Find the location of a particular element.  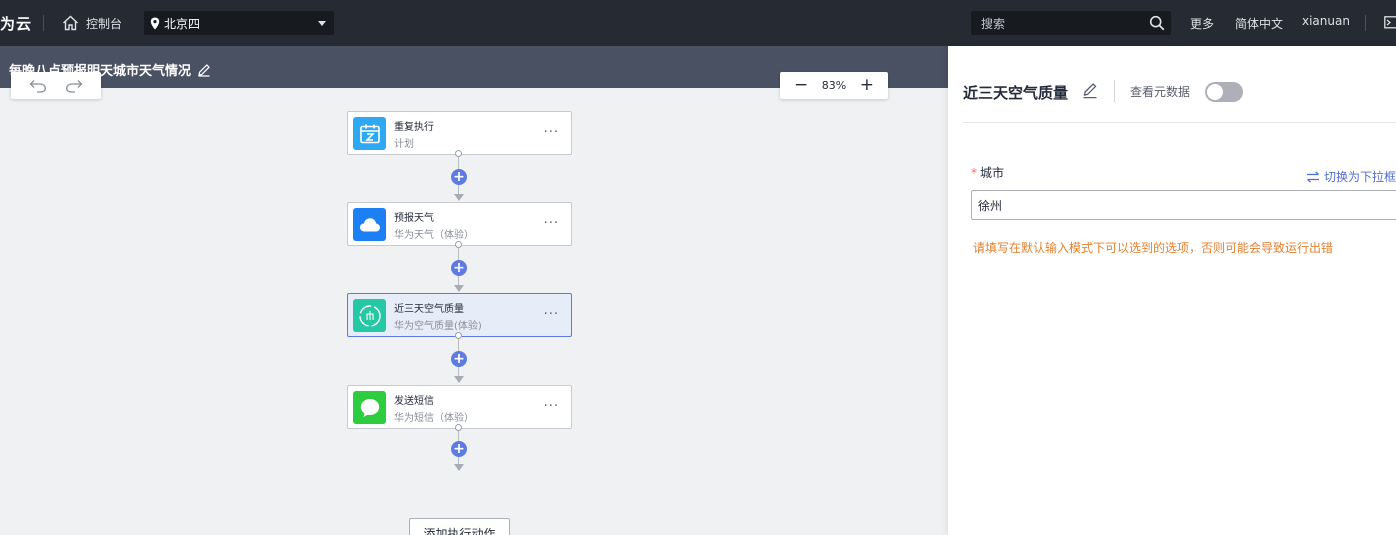

message-icon is located at coordinates (369, 407).